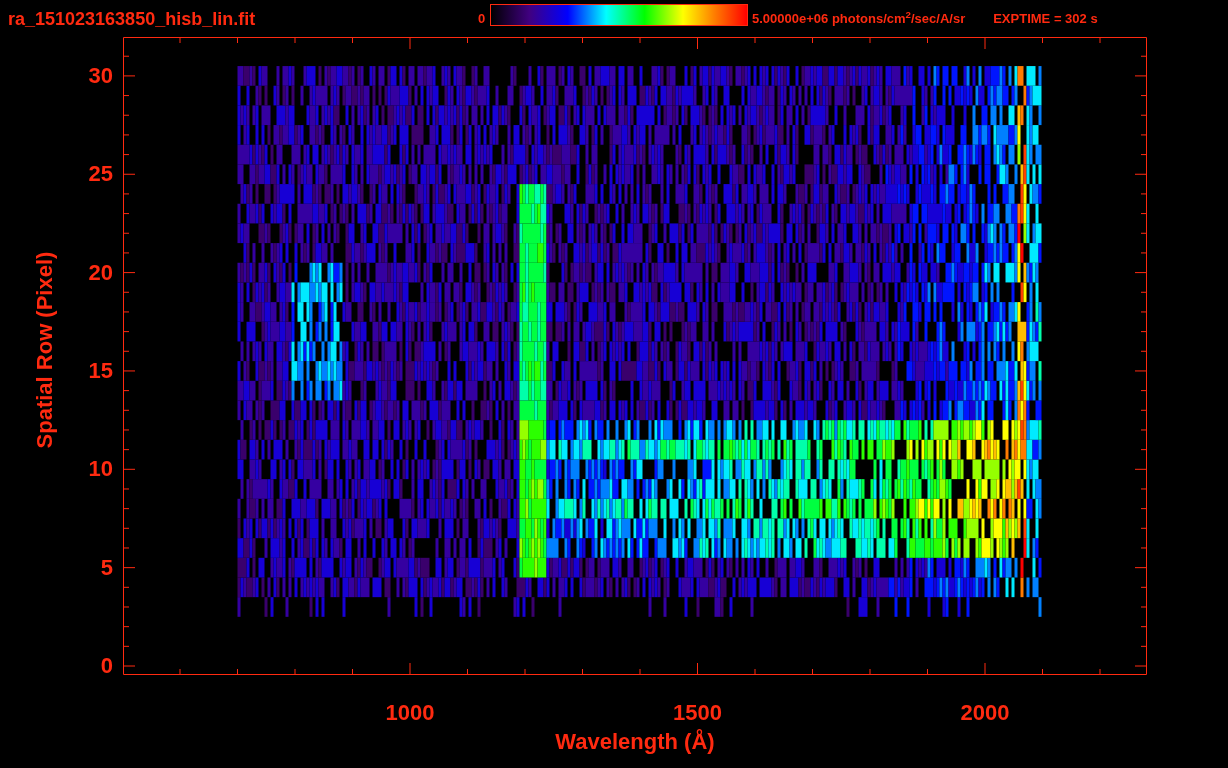 Image resolution: width=1228 pixels, height=768 pixels. I want to click on y-tick-label: 0, so click(106, 666).